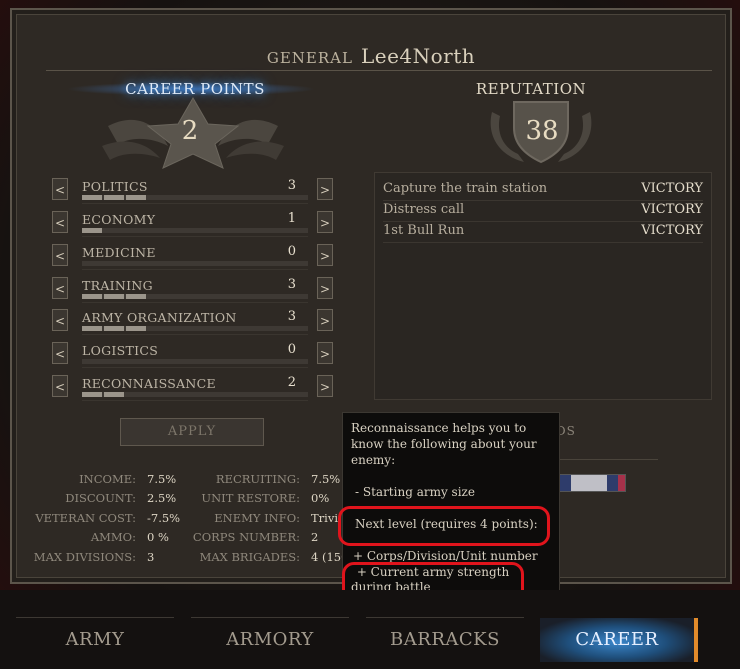  I want to click on tab-barracks: BARRACKS, so click(445, 640).